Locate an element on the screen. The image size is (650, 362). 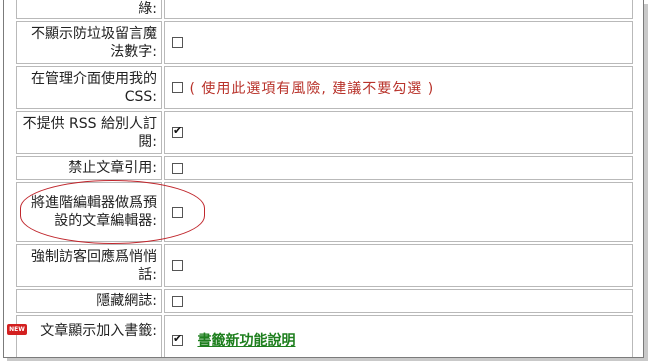
row-label: 將進階編輯器做爲預設的文章編輯器: is located at coordinates (89, 212).